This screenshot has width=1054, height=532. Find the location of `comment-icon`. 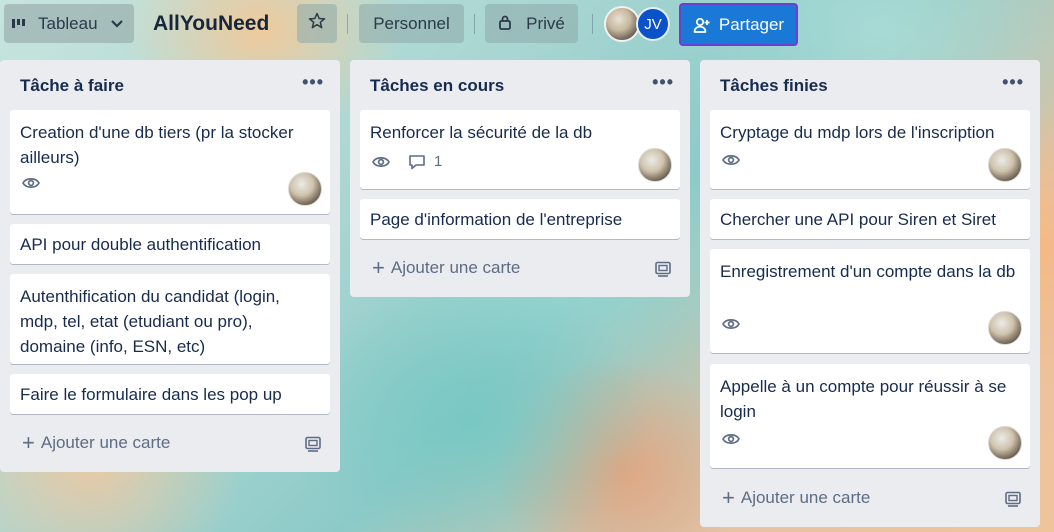

comment-icon is located at coordinates (417, 161).